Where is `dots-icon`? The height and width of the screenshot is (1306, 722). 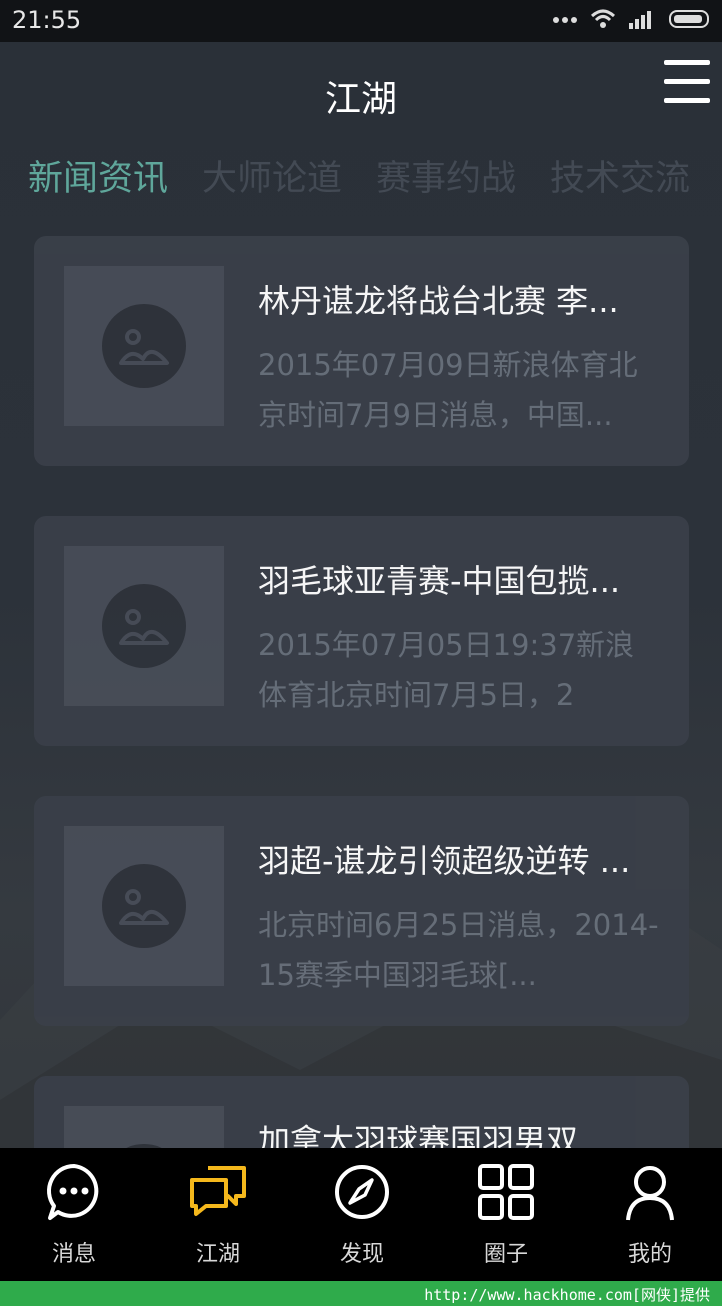
dots-icon is located at coordinates (565, 20).